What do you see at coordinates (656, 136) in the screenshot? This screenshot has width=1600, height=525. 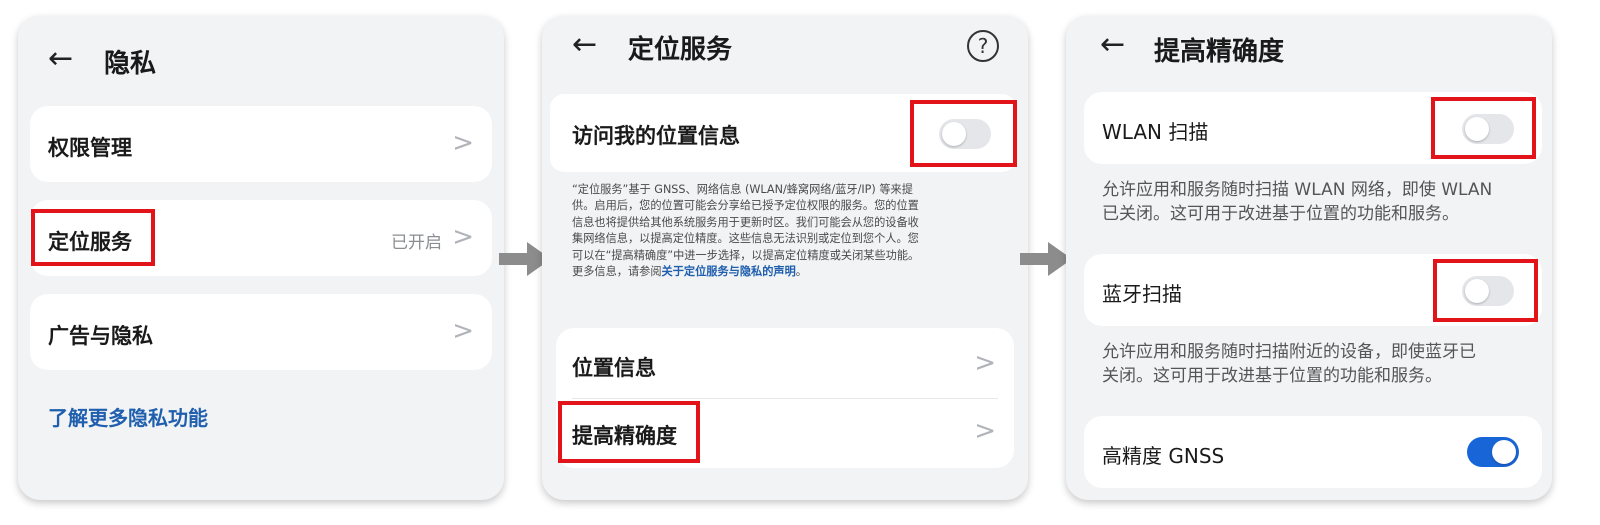 I see `access-location-label: 访问我的位置信息` at bounding box center [656, 136].